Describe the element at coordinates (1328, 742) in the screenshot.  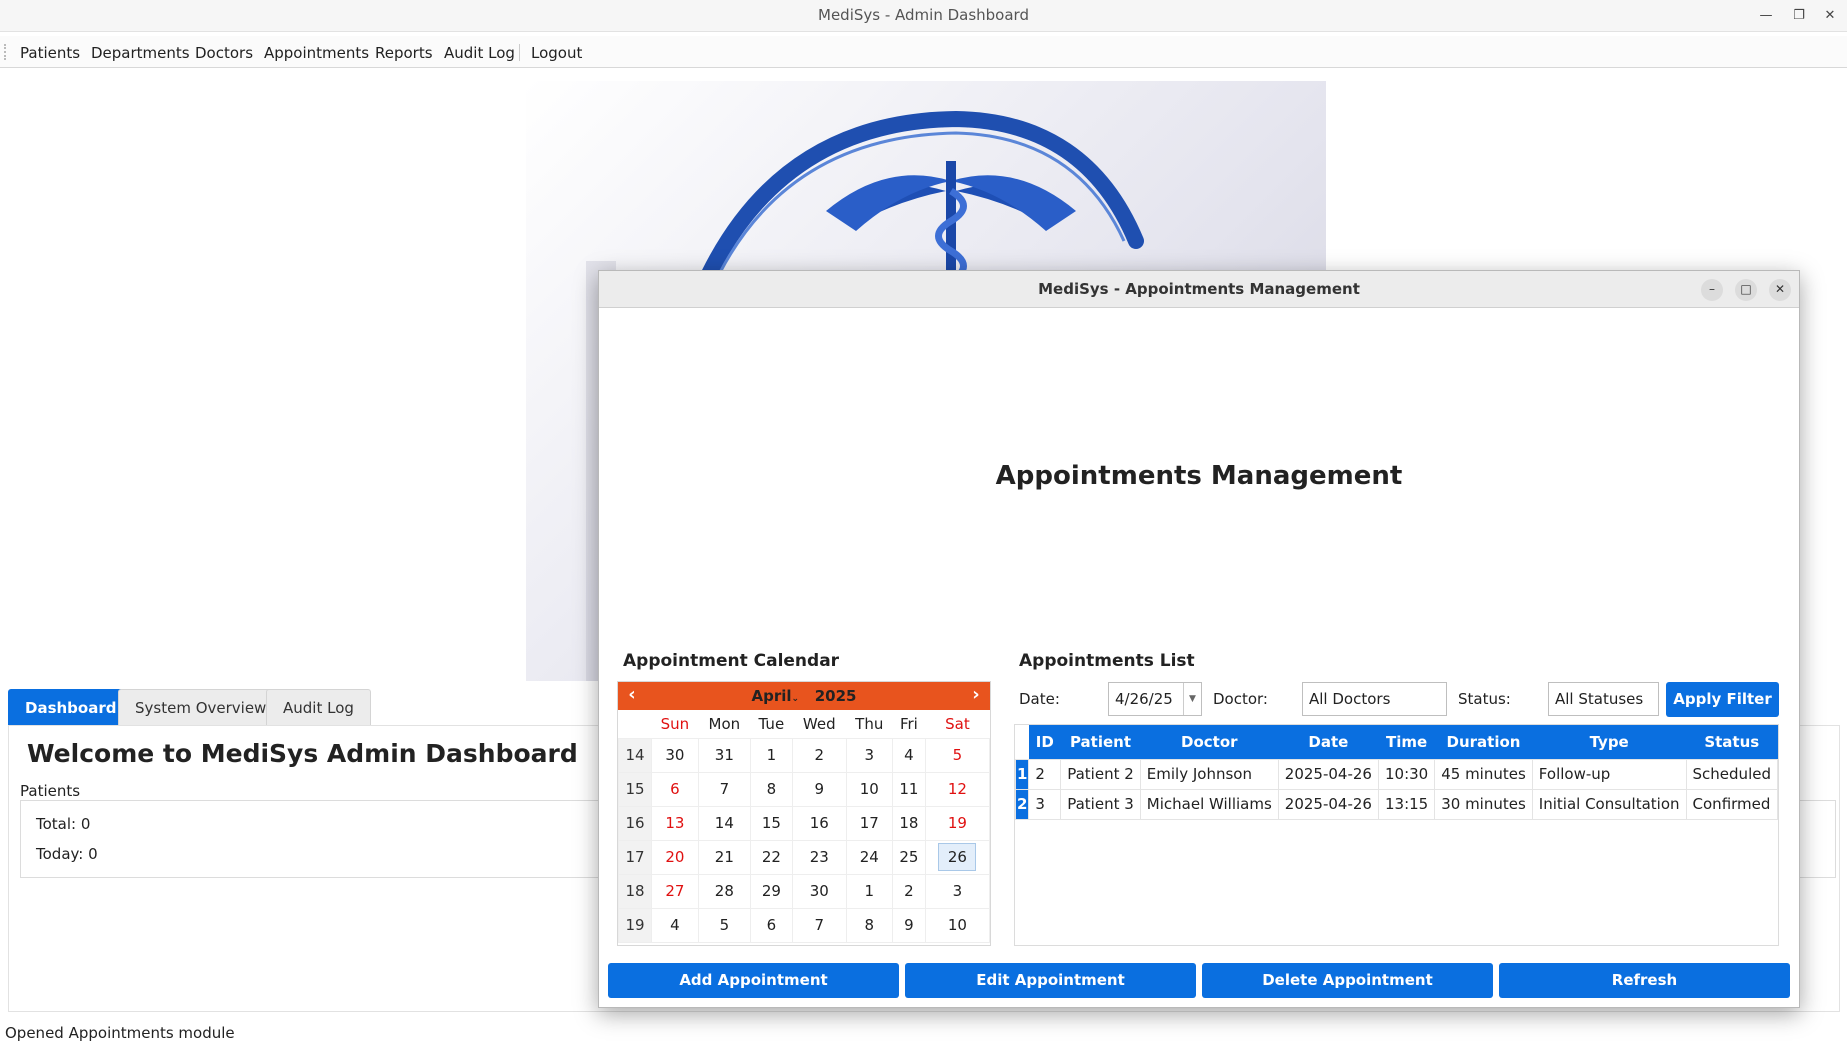
I see `col-date: Date` at that location.